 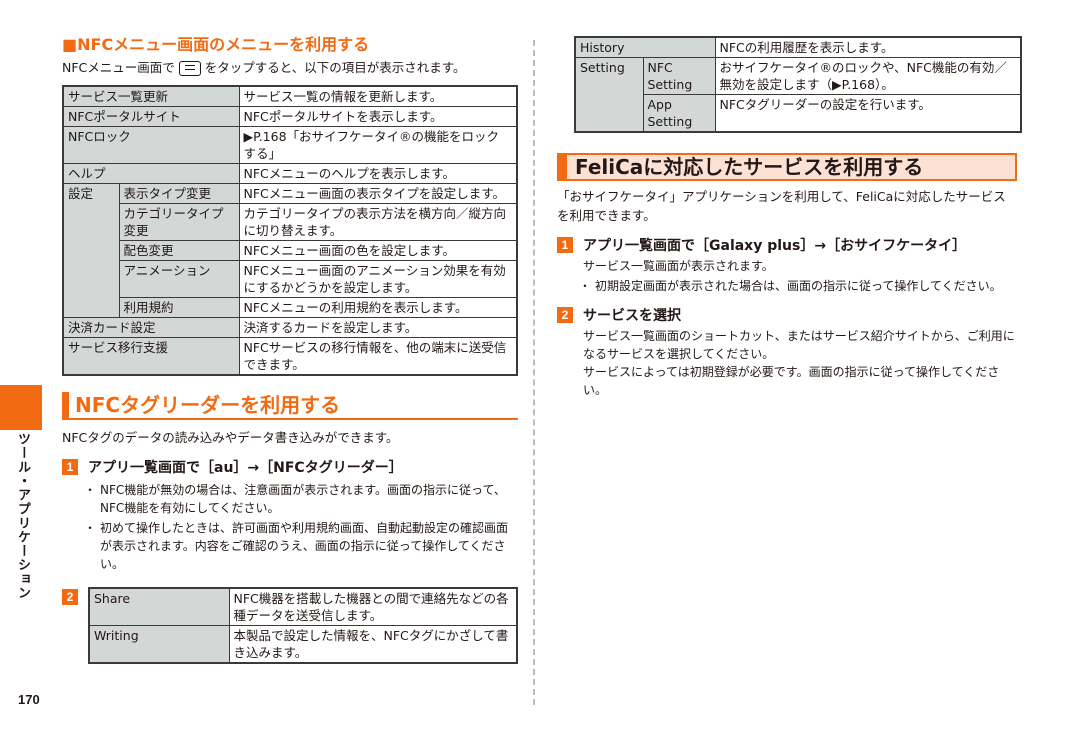 I want to click on row-subkey: NFC Setting, so click(x=679, y=76).